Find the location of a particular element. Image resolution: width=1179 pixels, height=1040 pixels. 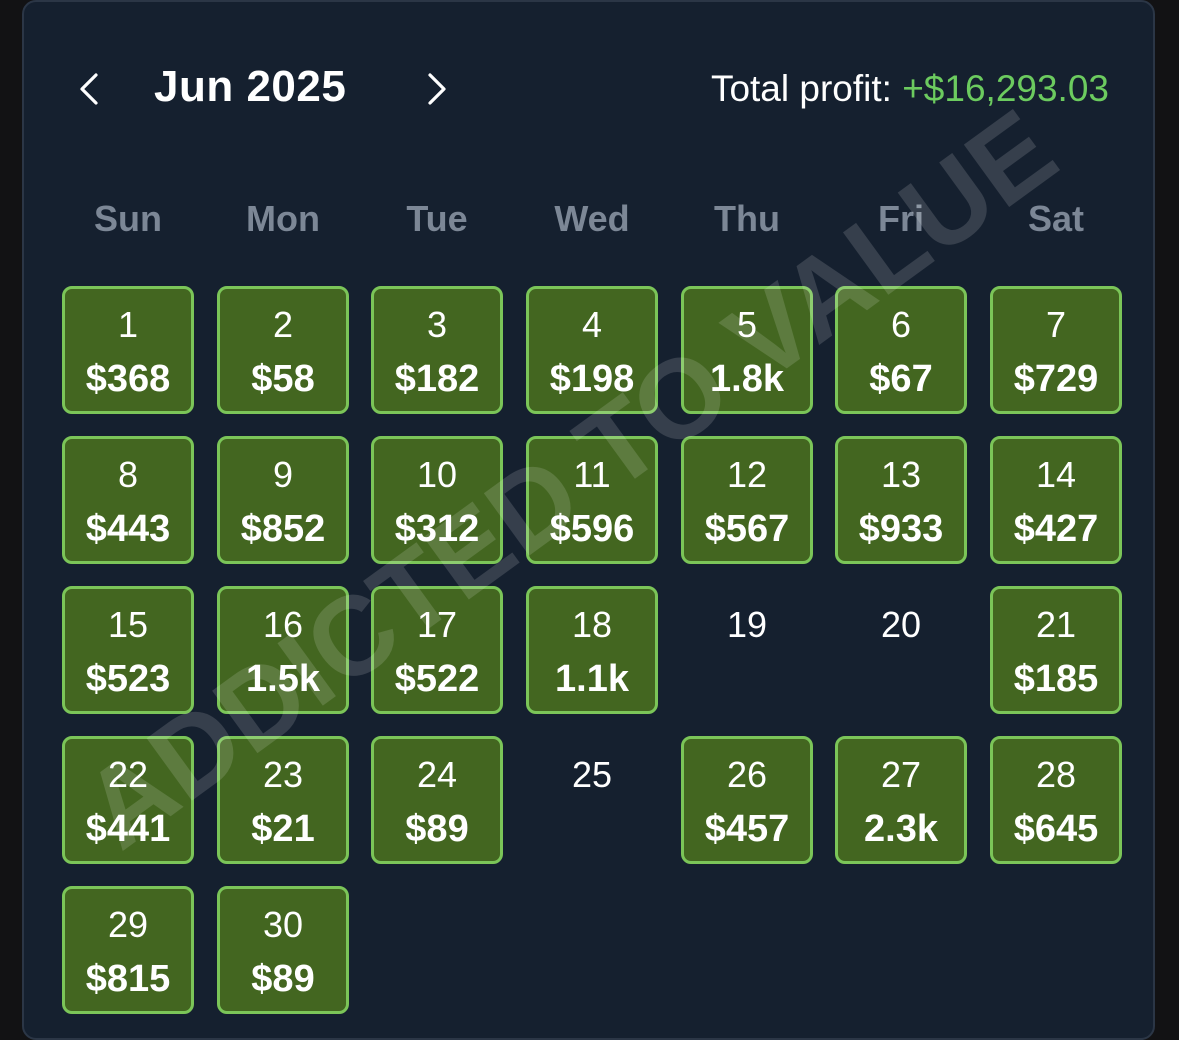

day-cell-20: 20 is located at coordinates (901, 650).